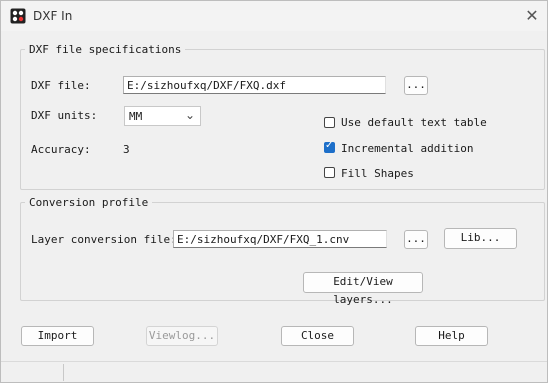 The width and height of the screenshot is (548, 383). What do you see at coordinates (414, 122) in the screenshot?
I see `use-default-text-table-label: Use default text table` at bounding box center [414, 122].